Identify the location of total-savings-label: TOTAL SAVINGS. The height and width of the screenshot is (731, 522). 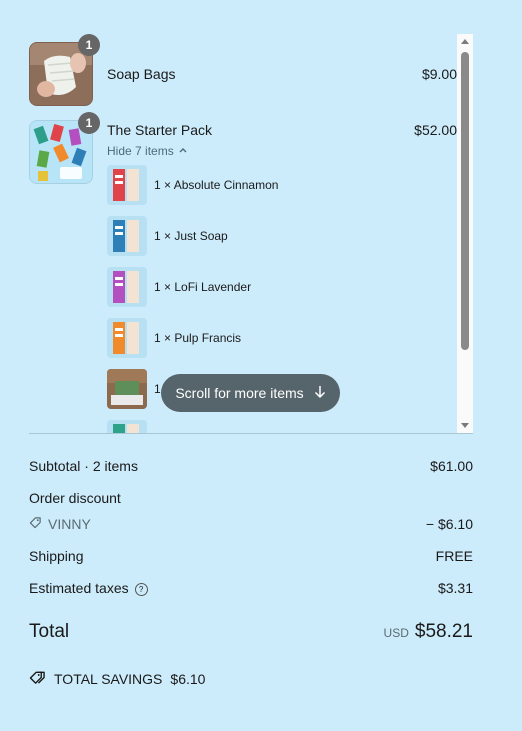
(108, 679).